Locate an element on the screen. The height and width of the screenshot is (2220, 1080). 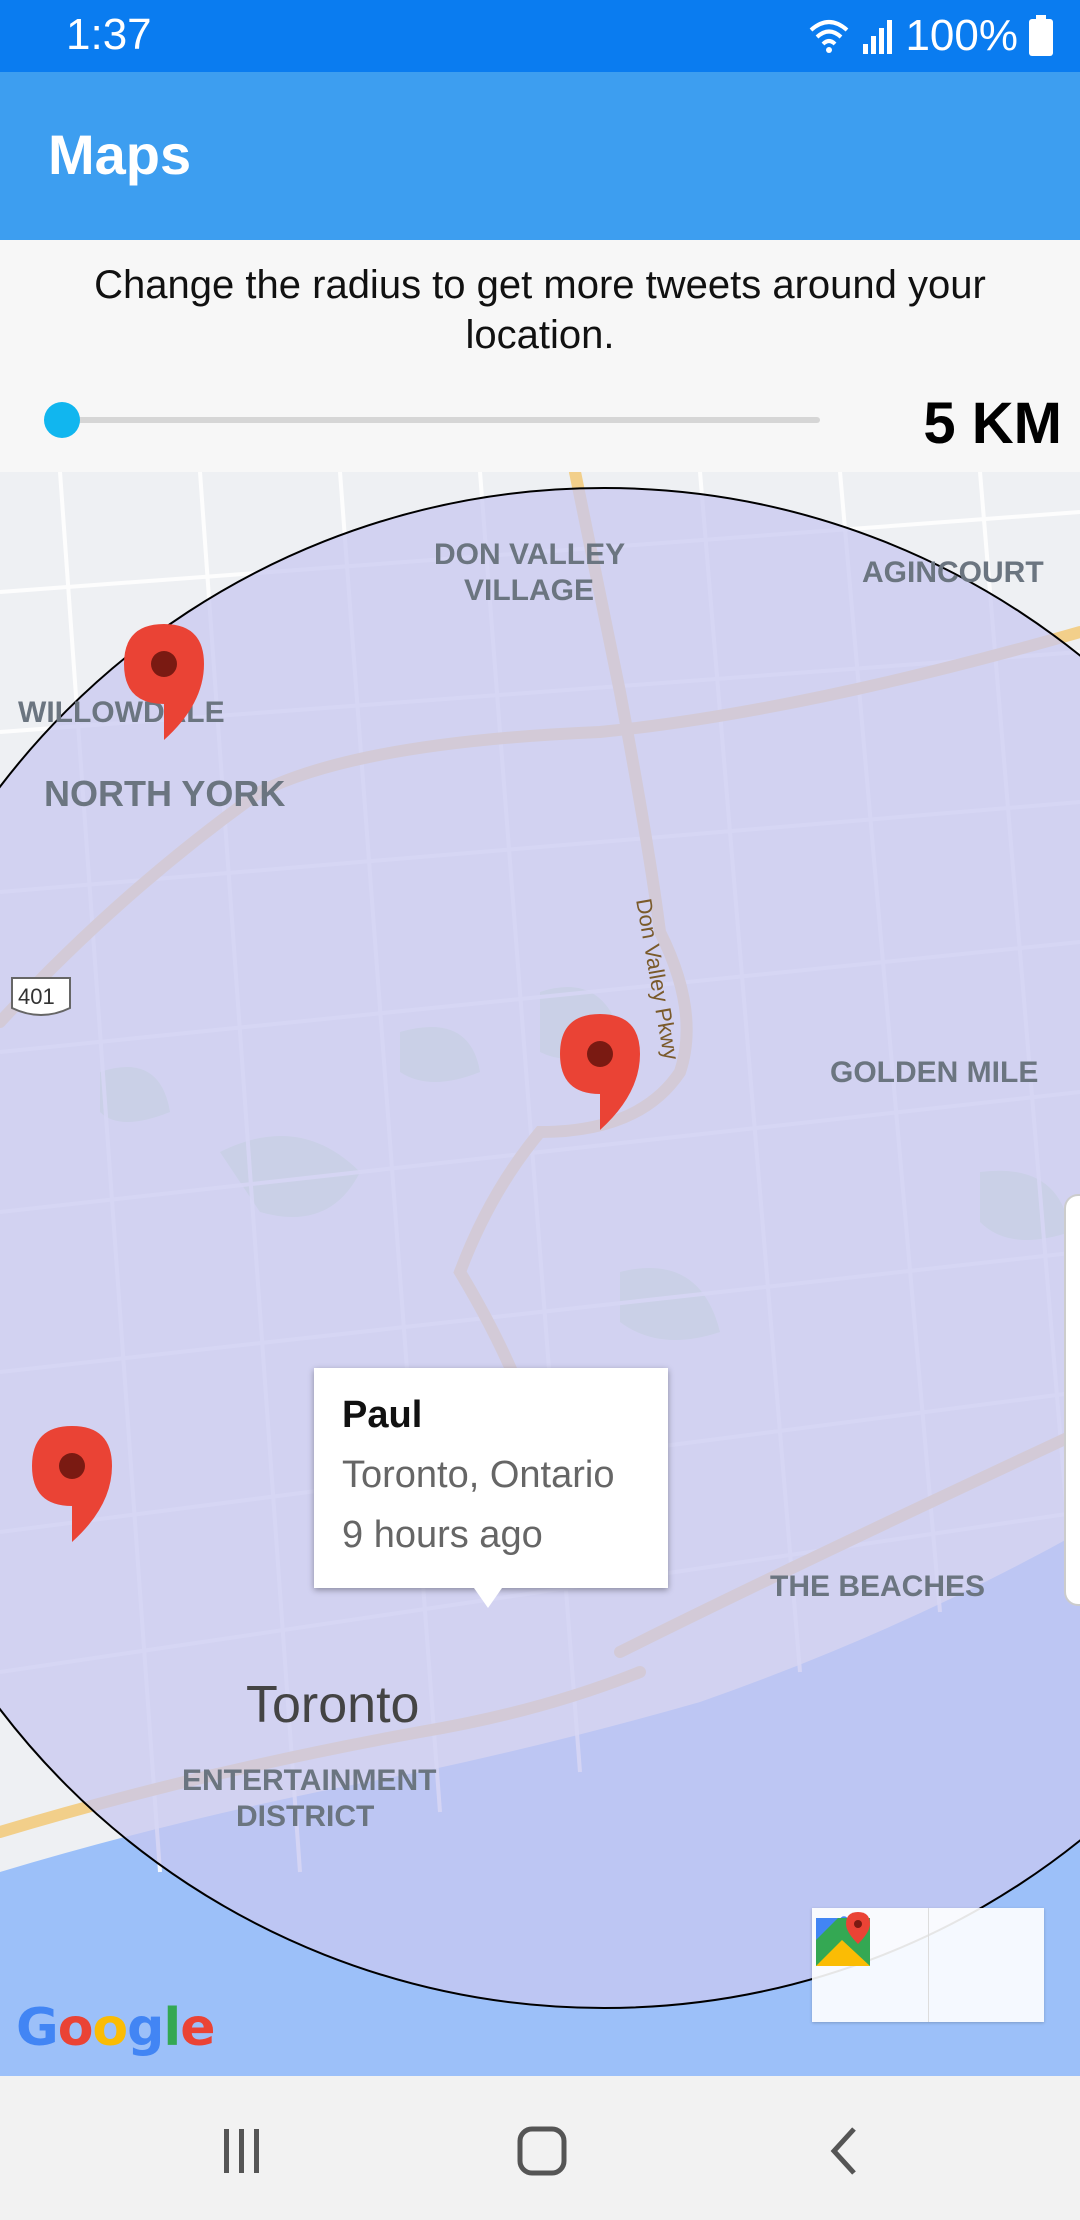
wifi-icon is located at coordinates (829, 36).